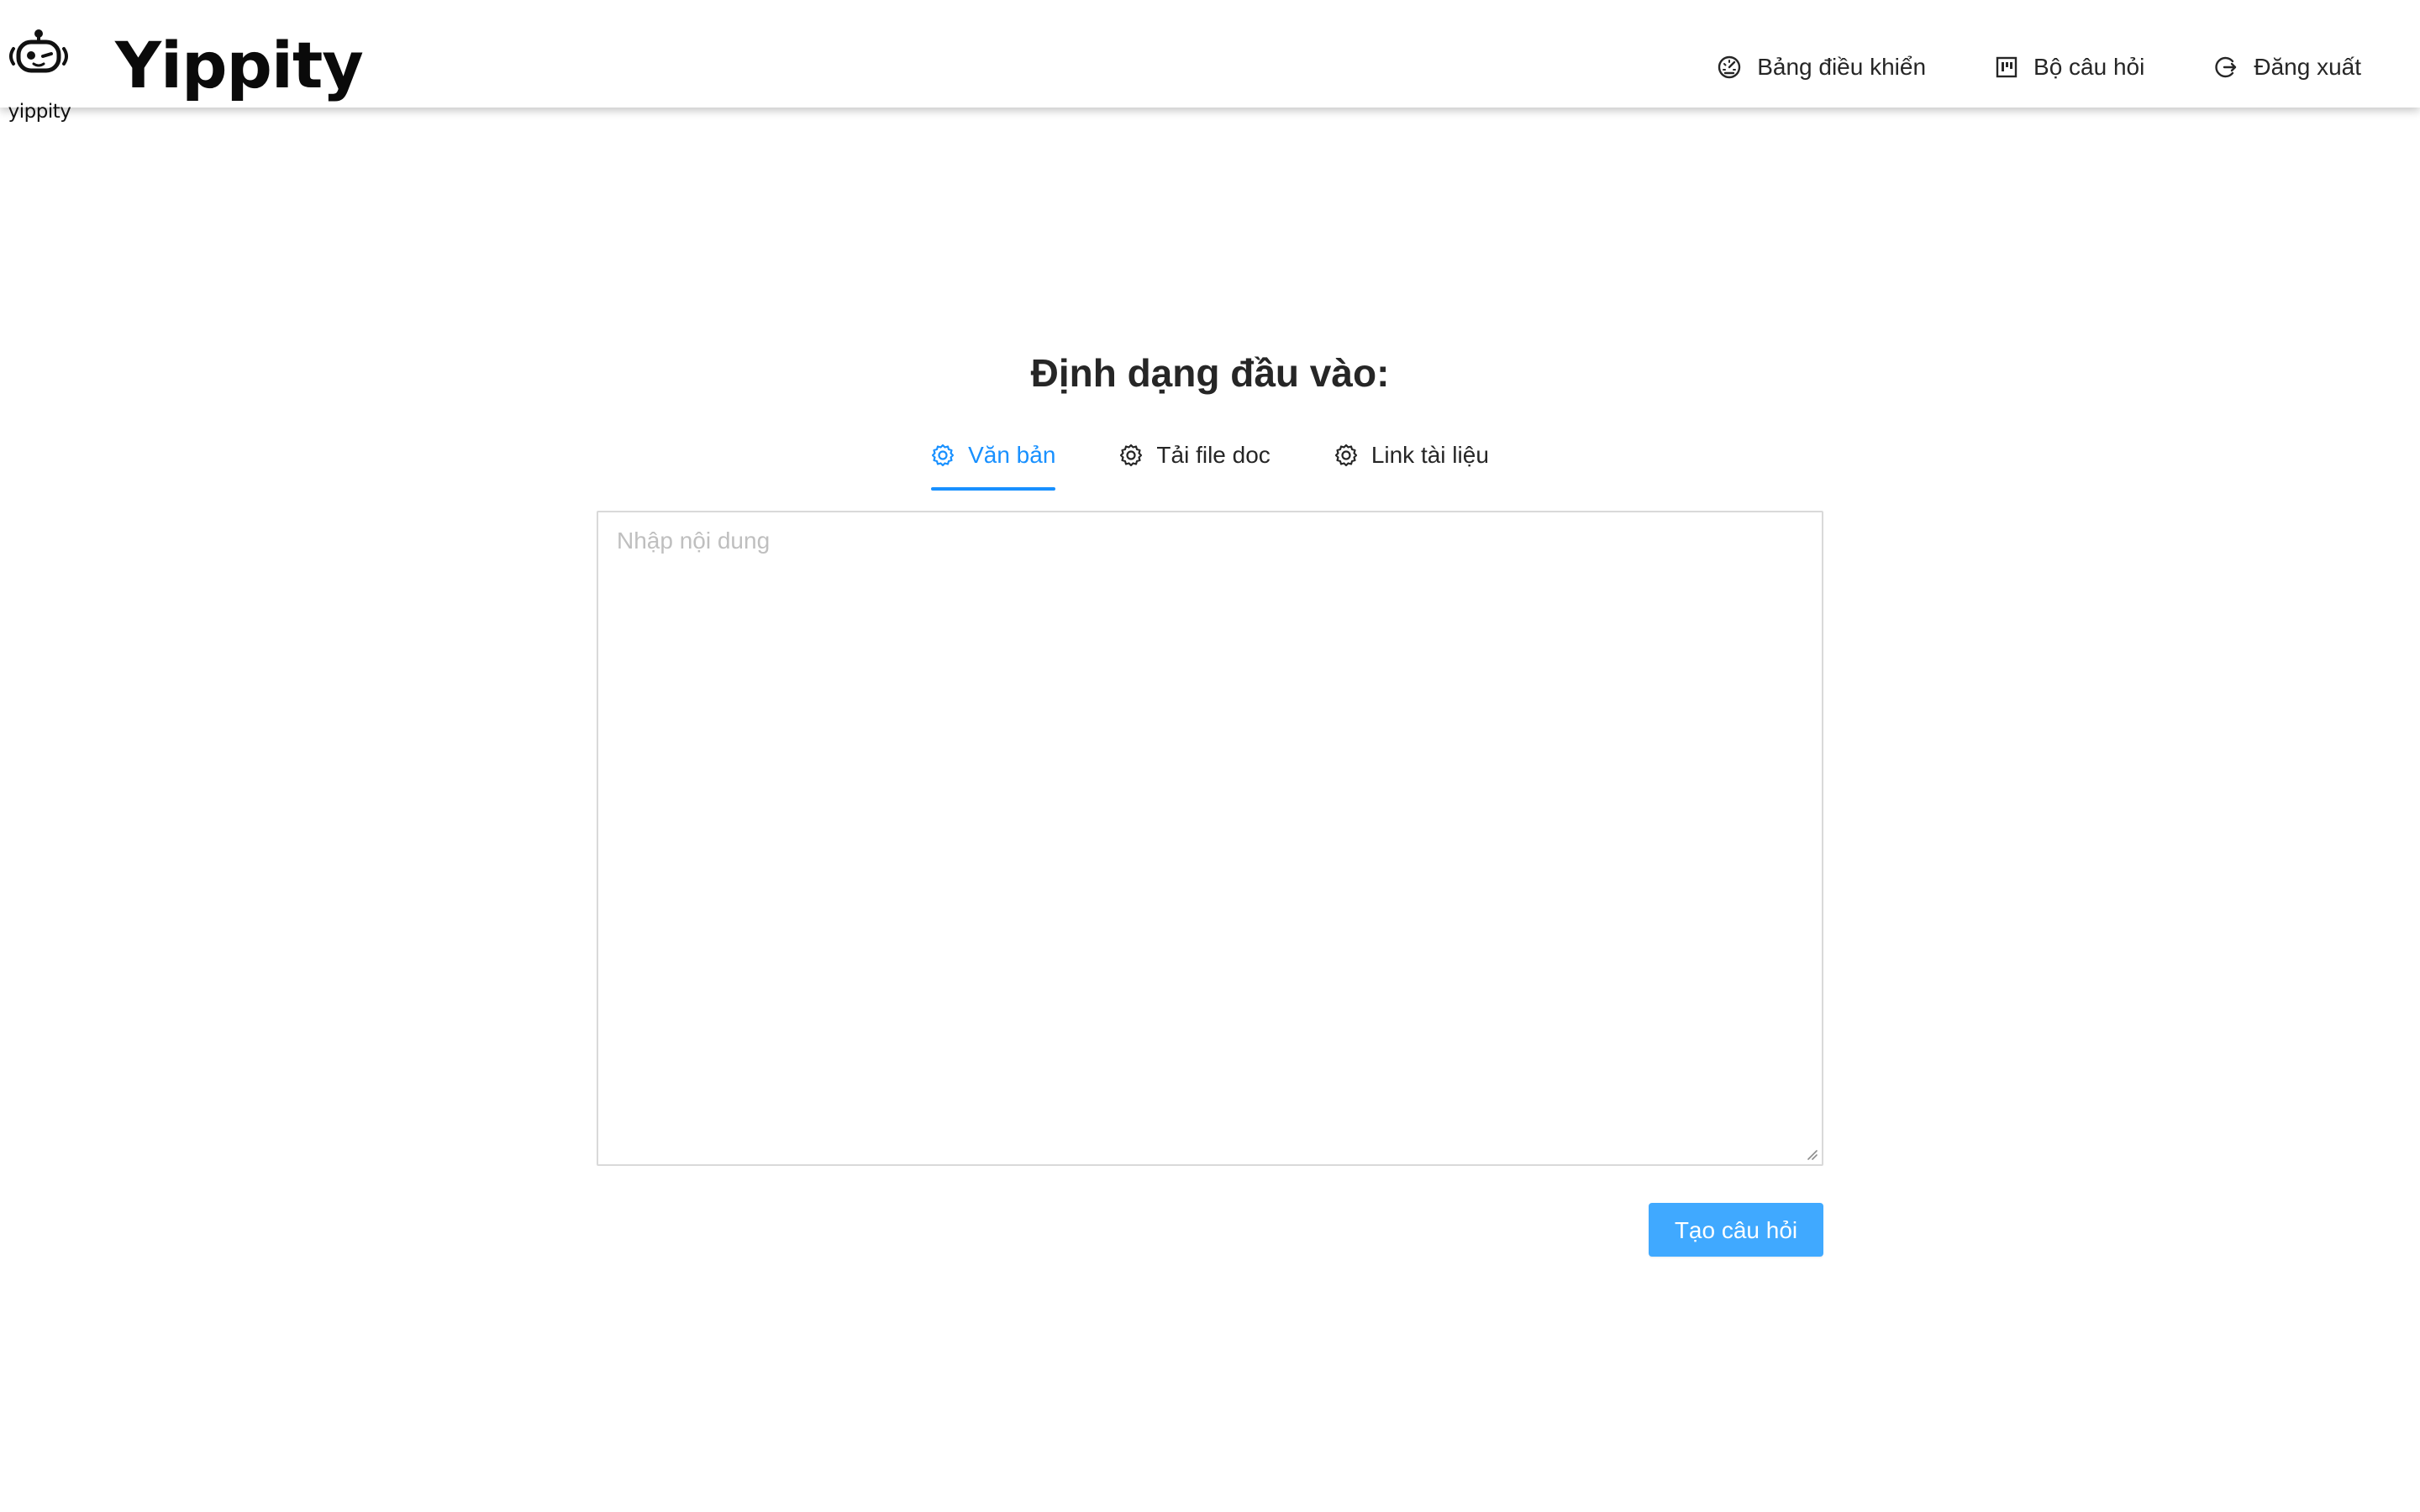 The height and width of the screenshot is (1512, 2420). I want to click on nav-label-logout: Đăng xuất, so click(2307, 67).